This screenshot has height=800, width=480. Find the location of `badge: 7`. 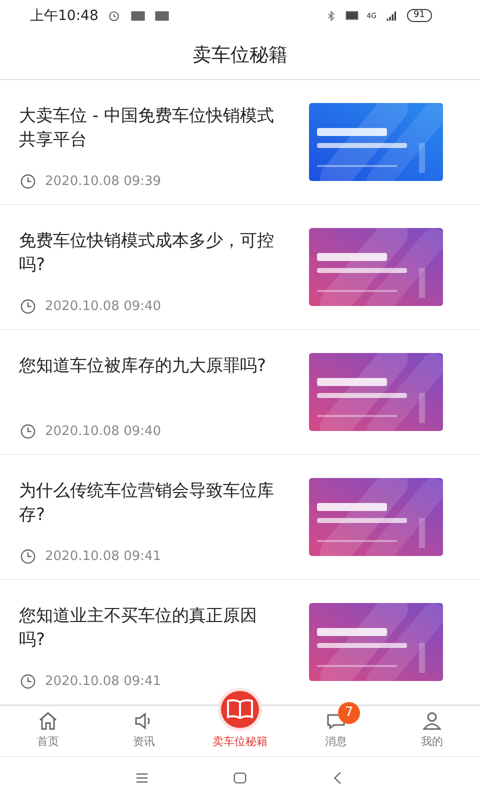

badge: 7 is located at coordinates (349, 713).